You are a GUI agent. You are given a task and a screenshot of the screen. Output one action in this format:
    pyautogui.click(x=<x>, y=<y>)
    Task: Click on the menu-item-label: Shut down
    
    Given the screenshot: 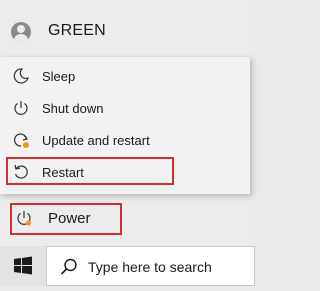 What is the action you would take?
    pyautogui.click(x=73, y=108)
    